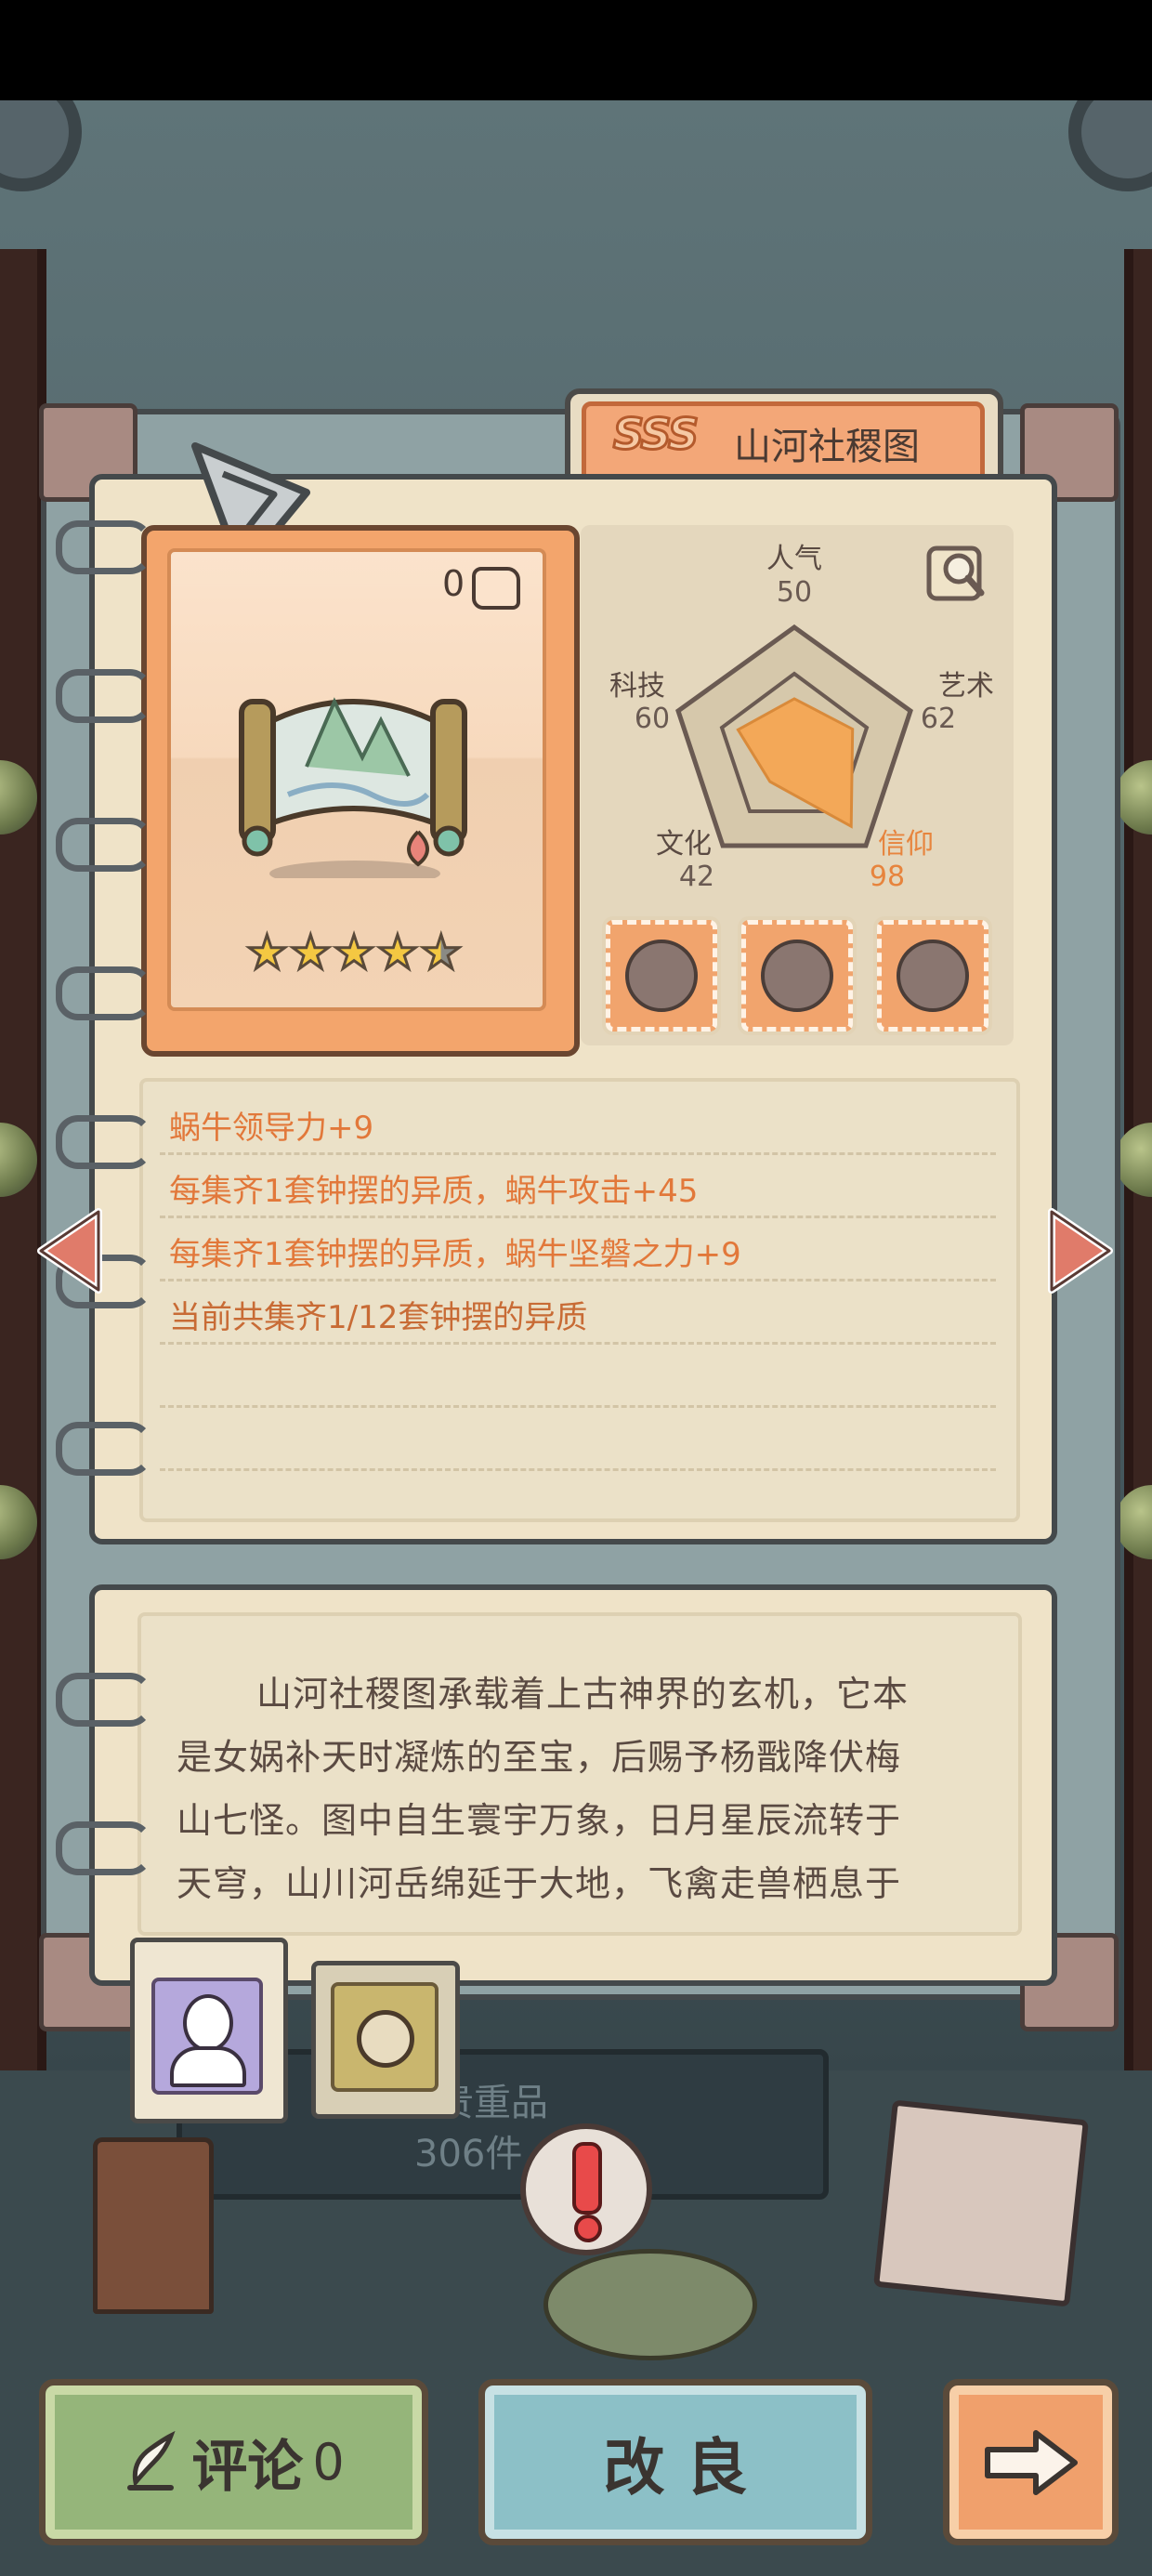 Image resolution: width=1152 pixels, height=2576 pixels. I want to click on effect-line: 每集齐1套钟摆的异质，蜗牛坚磐之力+9, so click(455, 1254).